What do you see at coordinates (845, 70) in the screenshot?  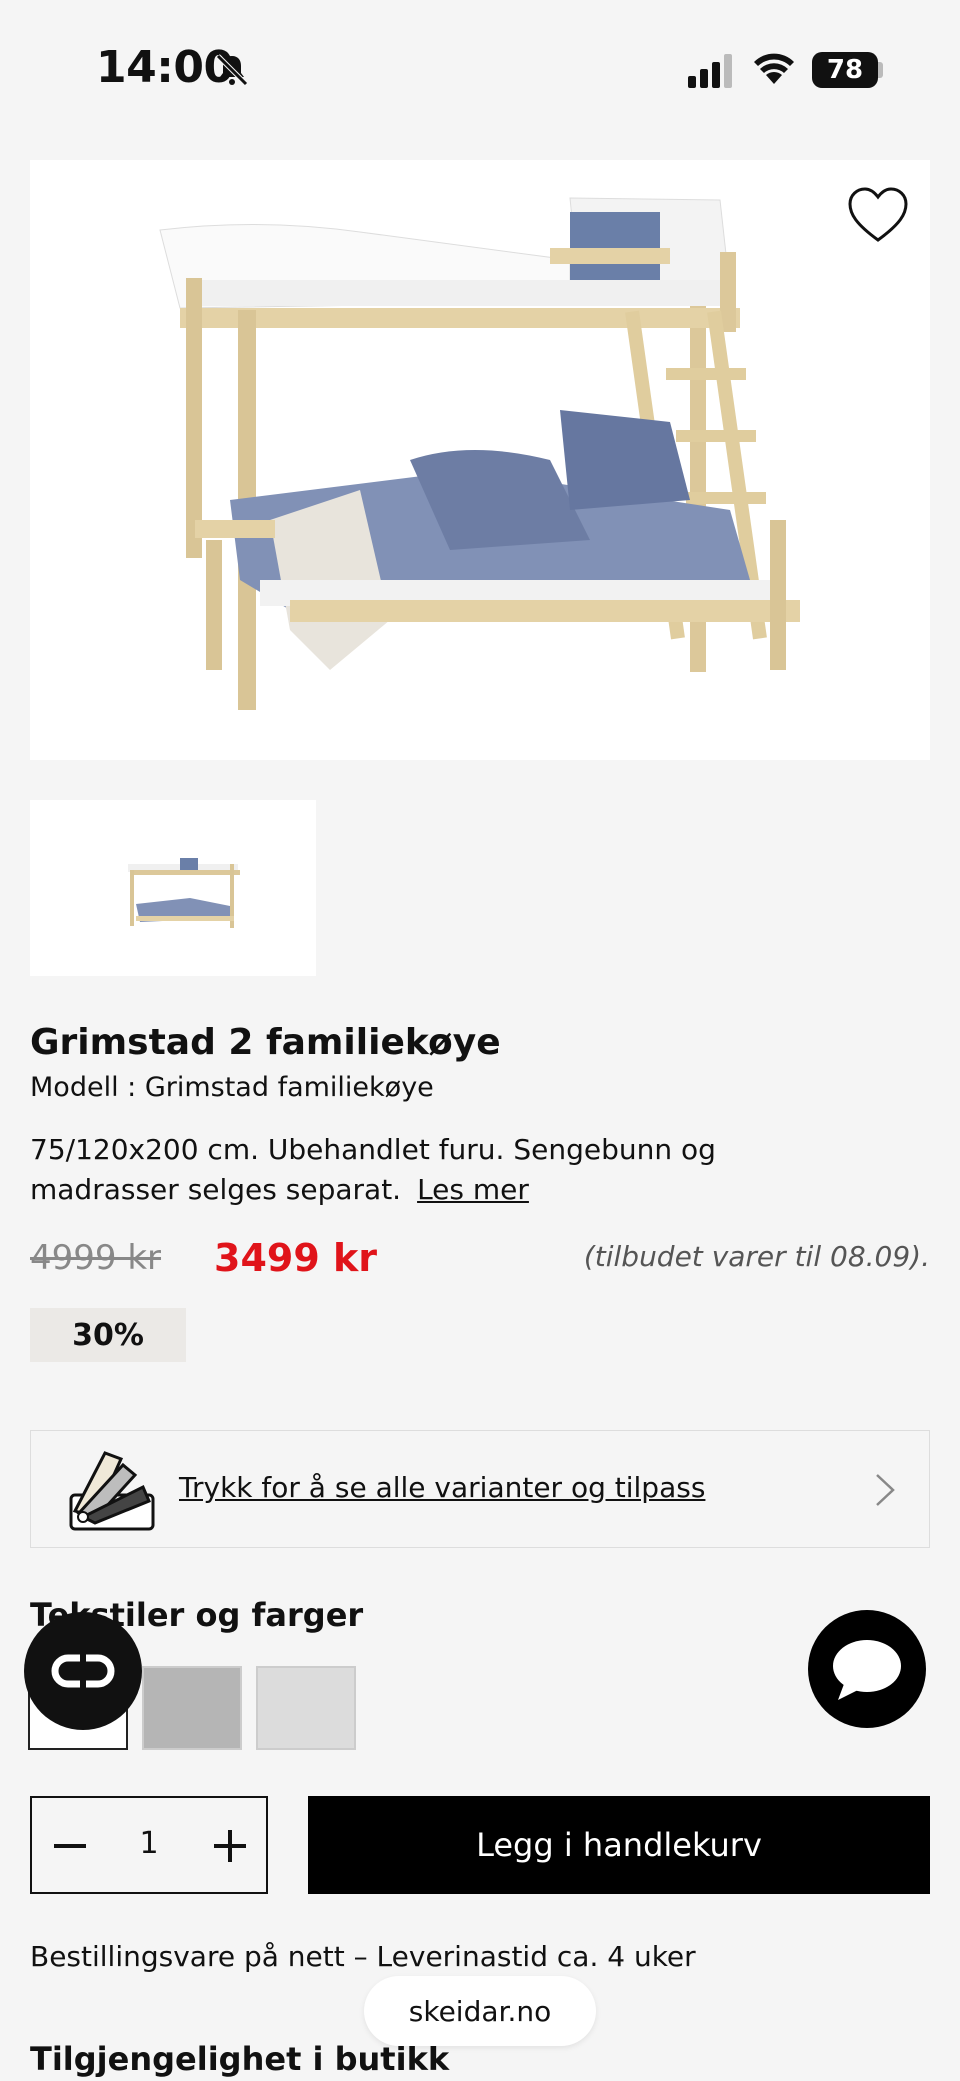 I see `battery-indicator: 78` at bounding box center [845, 70].